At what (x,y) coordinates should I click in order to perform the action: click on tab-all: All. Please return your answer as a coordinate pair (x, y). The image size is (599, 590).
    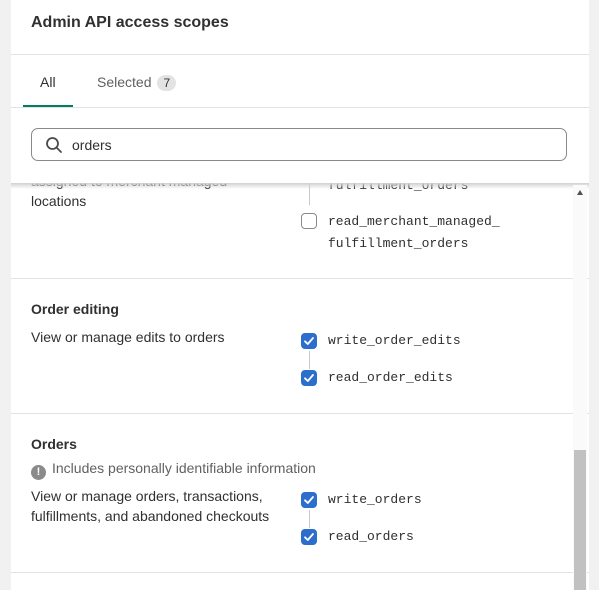
    Looking at the image, I should click on (48, 82).